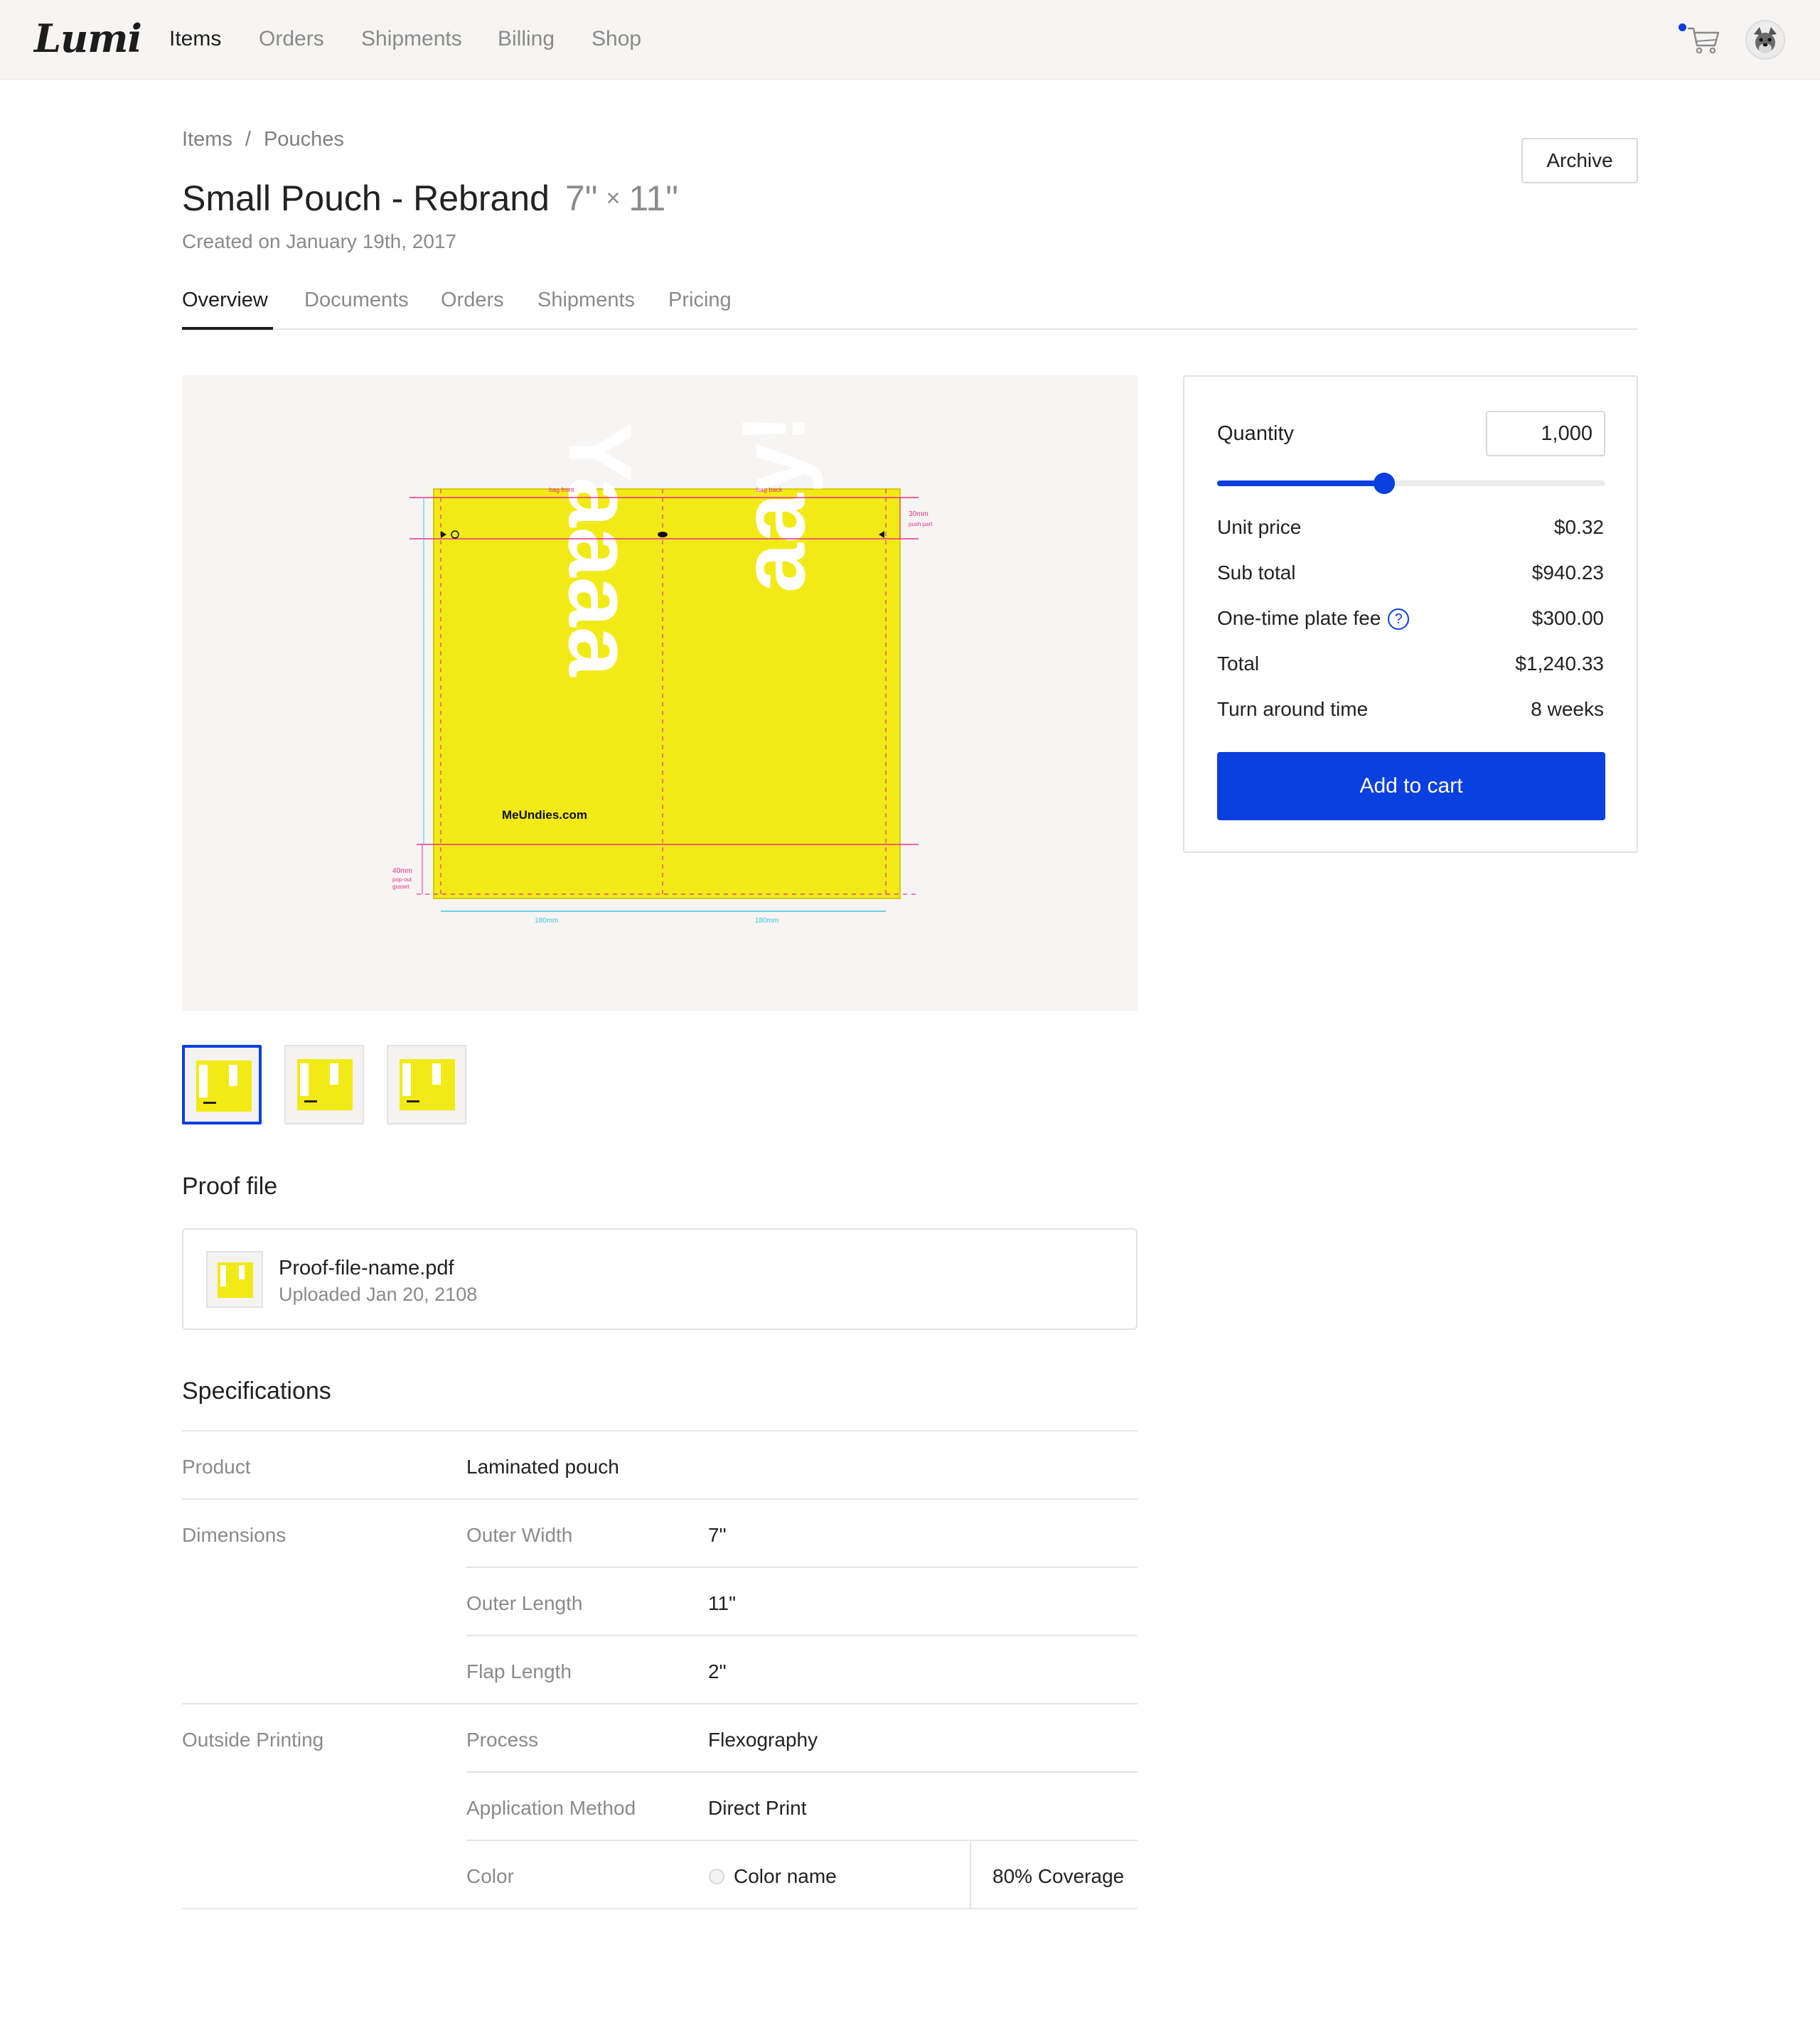 Image resolution: width=1820 pixels, height=2040 pixels. What do you see at coordinates (621, 198) in the screenshot?
I see `item-dimensions: 7" × 11"` at bounding box center [621, 198].